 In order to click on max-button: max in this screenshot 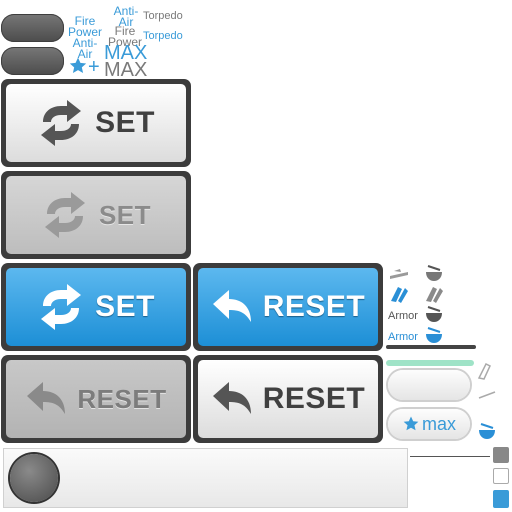, I will do `click(429, 424)`.